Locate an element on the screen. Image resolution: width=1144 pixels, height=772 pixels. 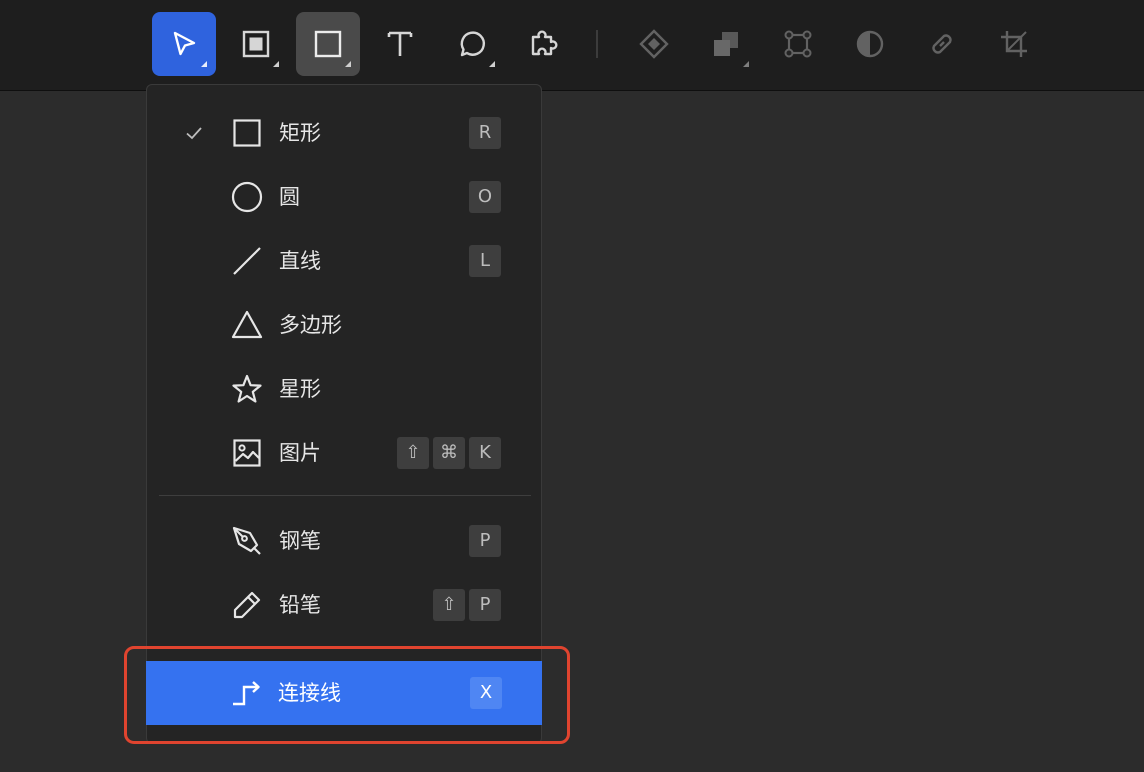
shortcut-key: X is located at coordinates (486, 693).